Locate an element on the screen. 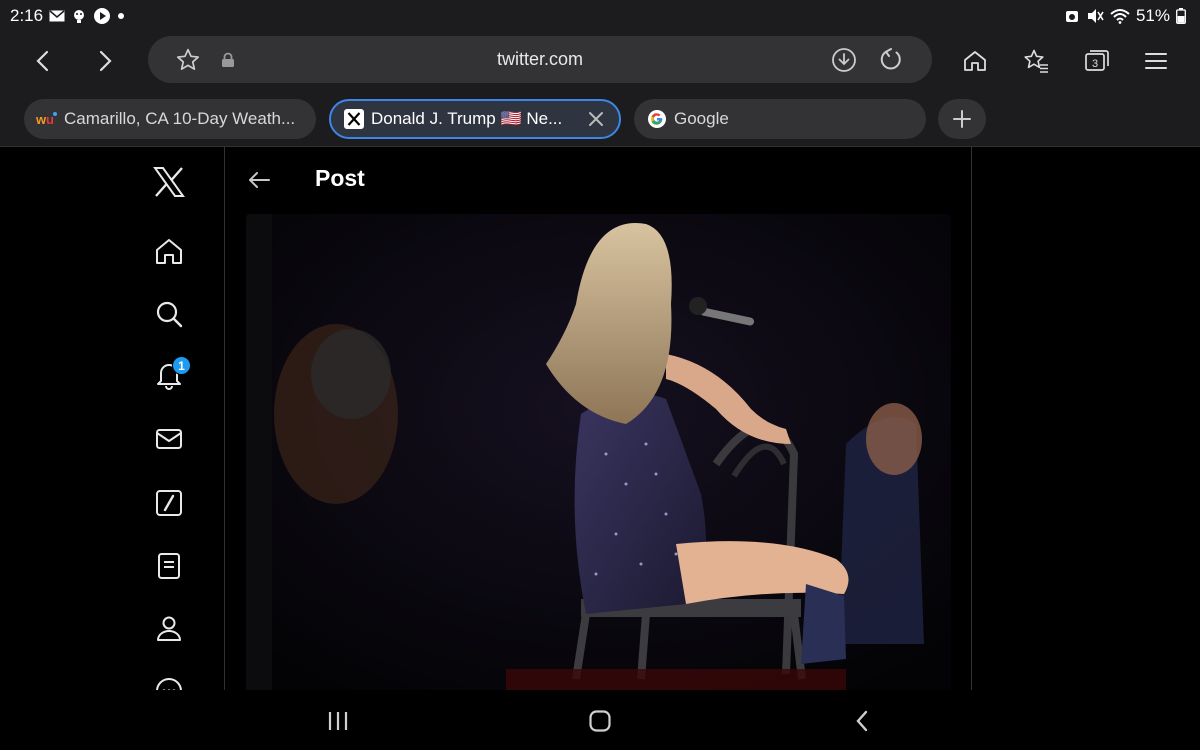 Image resolution: width=1200 pixels, height=750 pixels. tab-google: Google is located at coordinates (780, 119).